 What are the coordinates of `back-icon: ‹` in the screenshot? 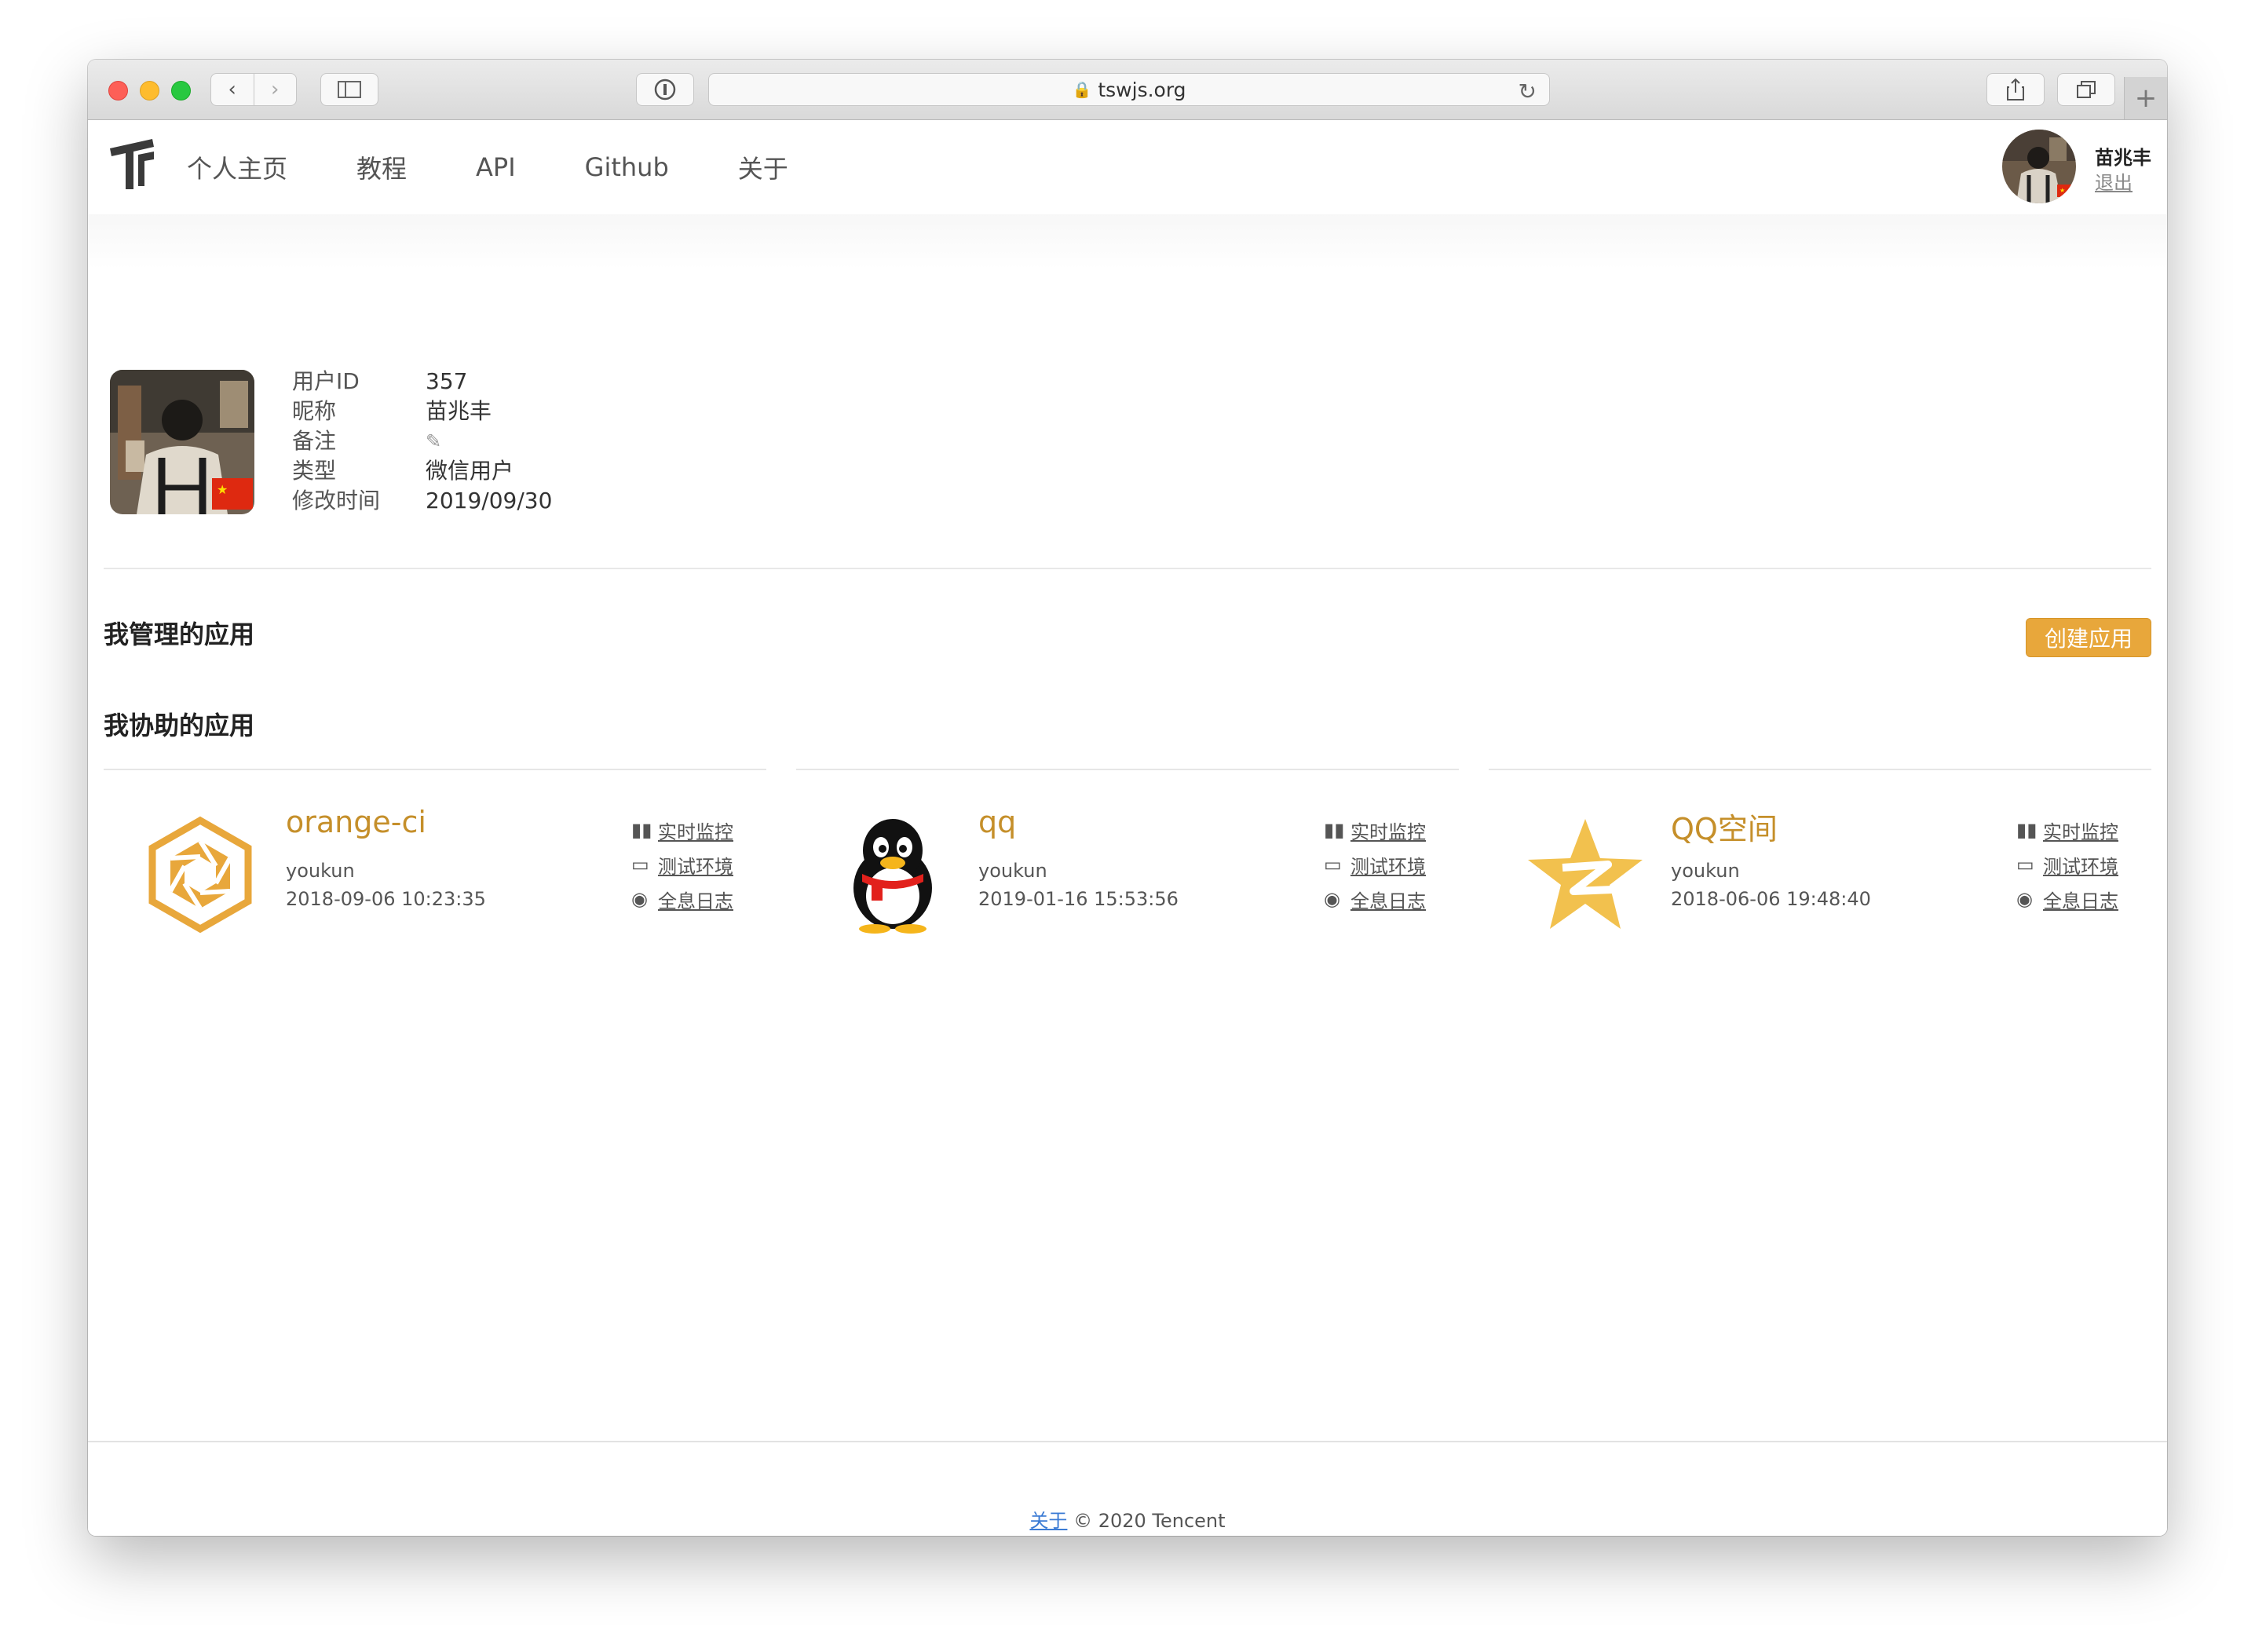 It's located at (232, 89).